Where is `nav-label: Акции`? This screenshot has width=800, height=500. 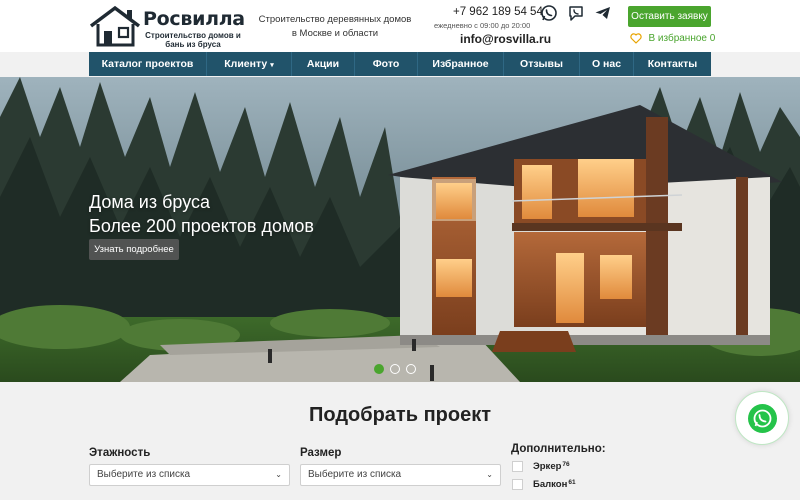 nav-label: Акции is located at coordinates (323, 64).